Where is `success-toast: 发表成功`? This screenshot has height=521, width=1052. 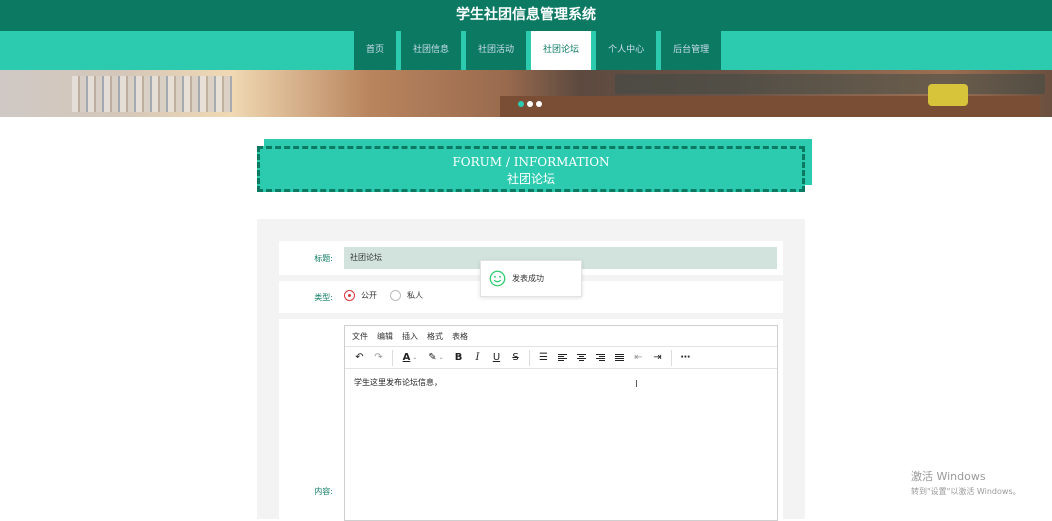
success-toast: 发表成功 is located at coordinates (531, 278).